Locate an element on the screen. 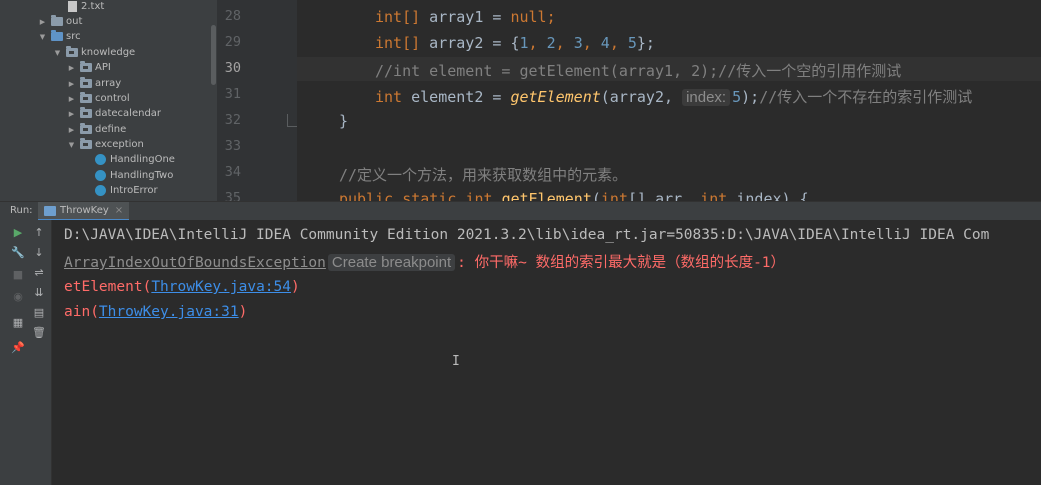 This screenshot has width=1041, height=485. scroll-to-end-icon: ⇊ is located at coordinates (39, 293).